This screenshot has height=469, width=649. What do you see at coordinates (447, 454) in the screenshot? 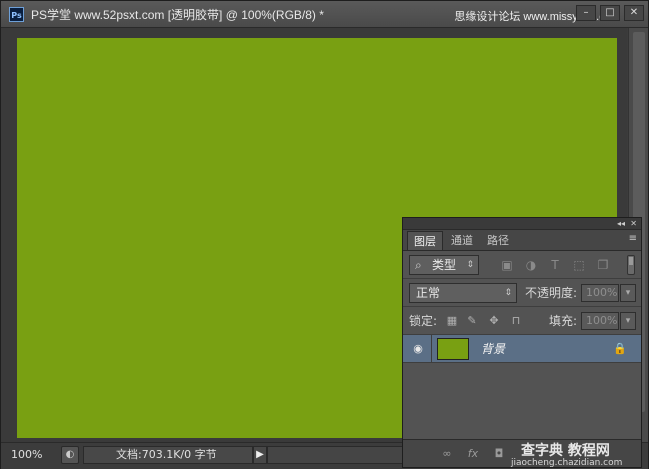
I see `link-layers-icon: ∞` at bounding box center [447, 454].